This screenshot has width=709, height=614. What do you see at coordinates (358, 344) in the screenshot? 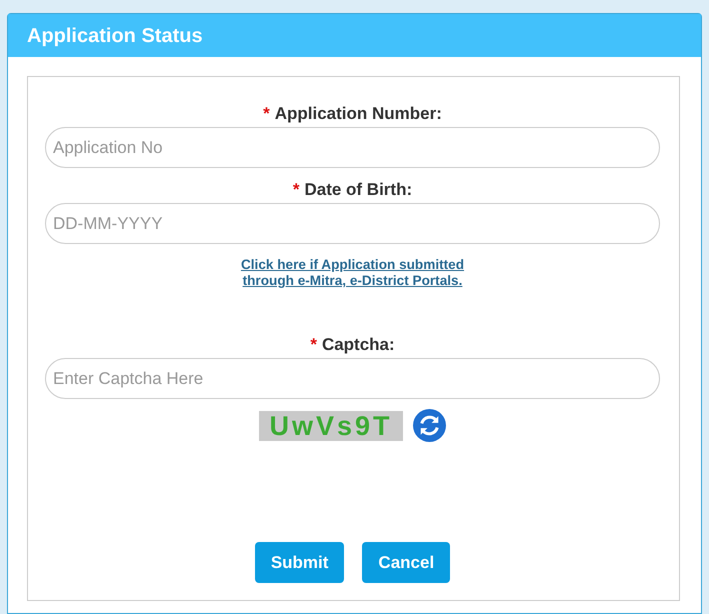
I see `field-label: Captcha:` at bounding box center [358, 344].